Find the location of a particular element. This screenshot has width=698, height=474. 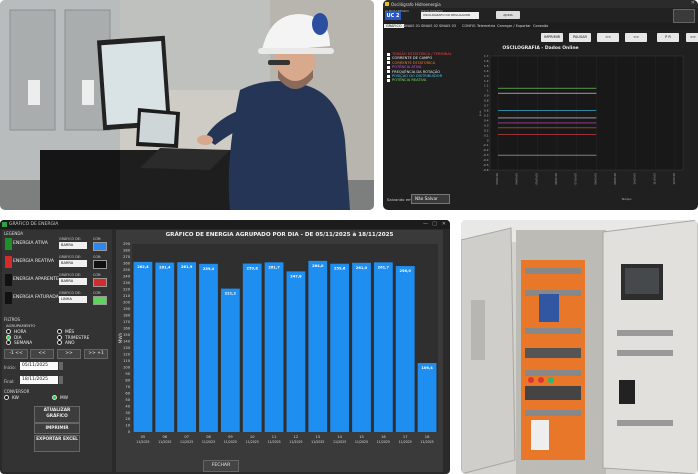

osc-y-tick: 1.4 is located at coordinates (486, 71).